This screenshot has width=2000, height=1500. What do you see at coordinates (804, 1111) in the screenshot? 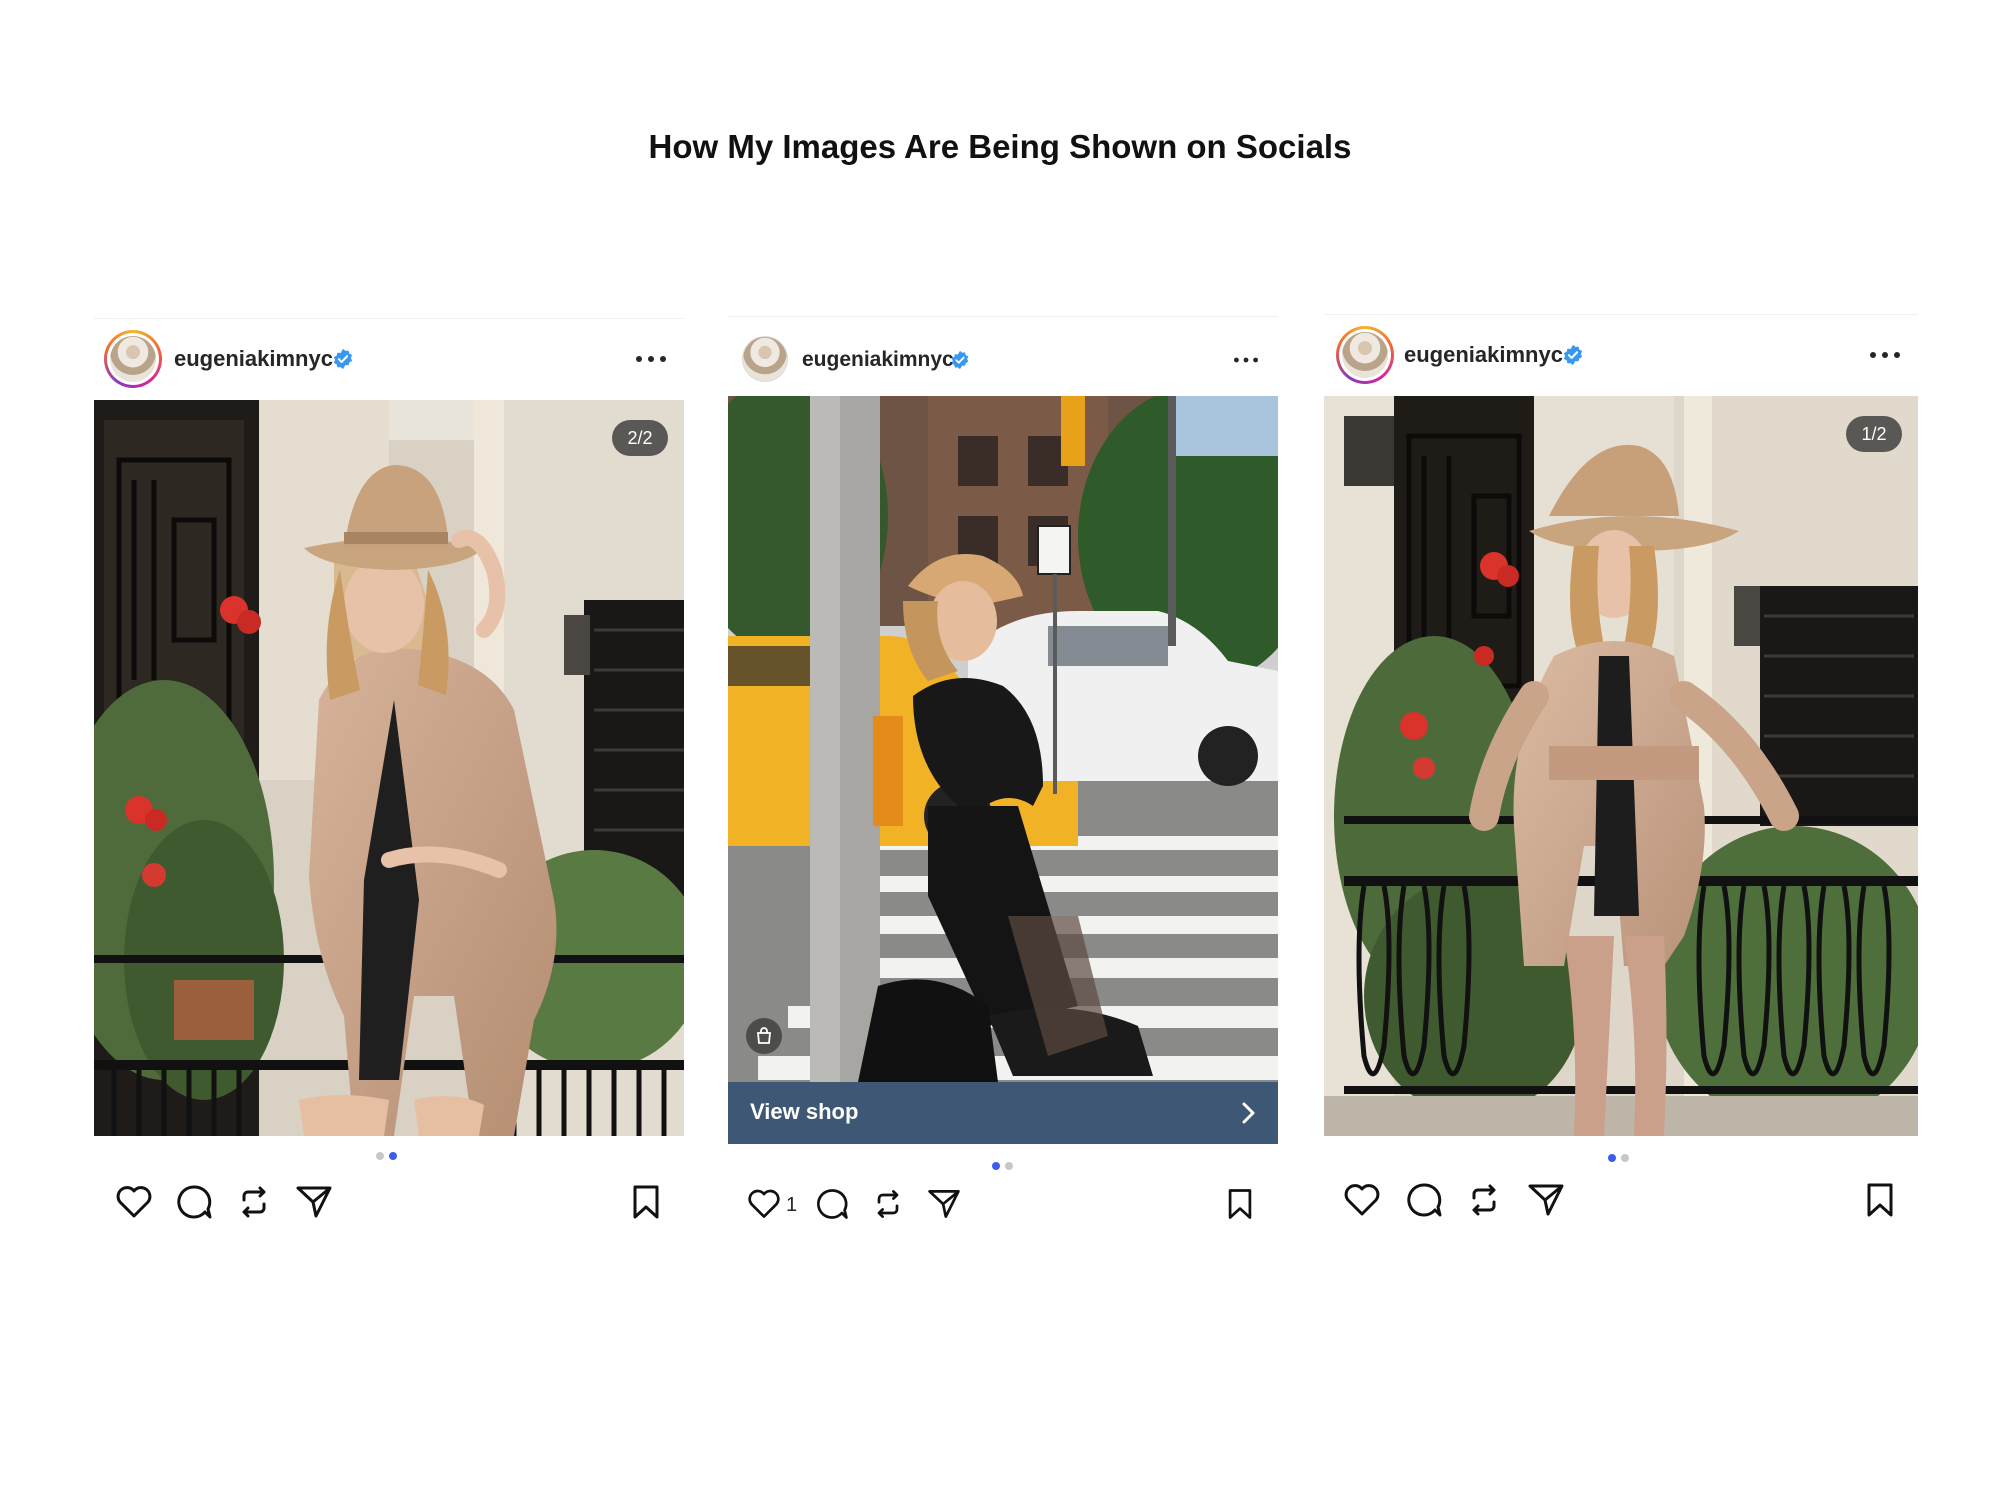
I see `view-shop-label: View shop` at bounding box center [804, 1111].